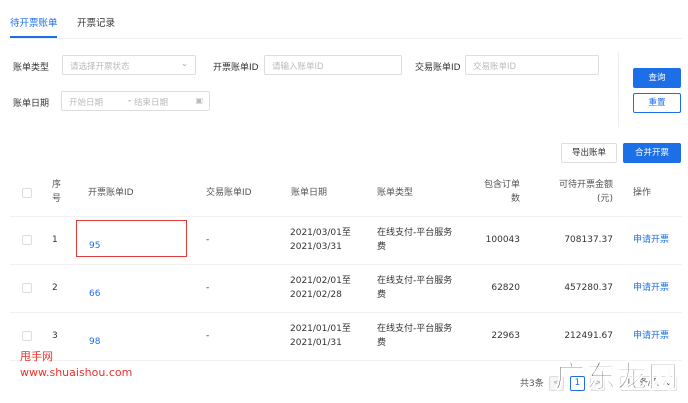  I want to click on row-orders: 22963, so click(505, 336).